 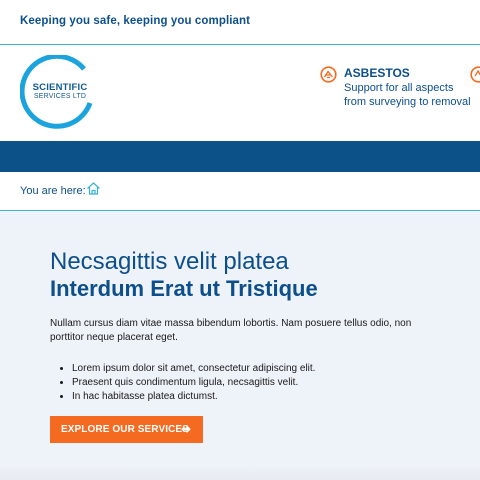 I want to click on tagline: Keeping you safe, keeping you compliant, so click(x=135, y=21).